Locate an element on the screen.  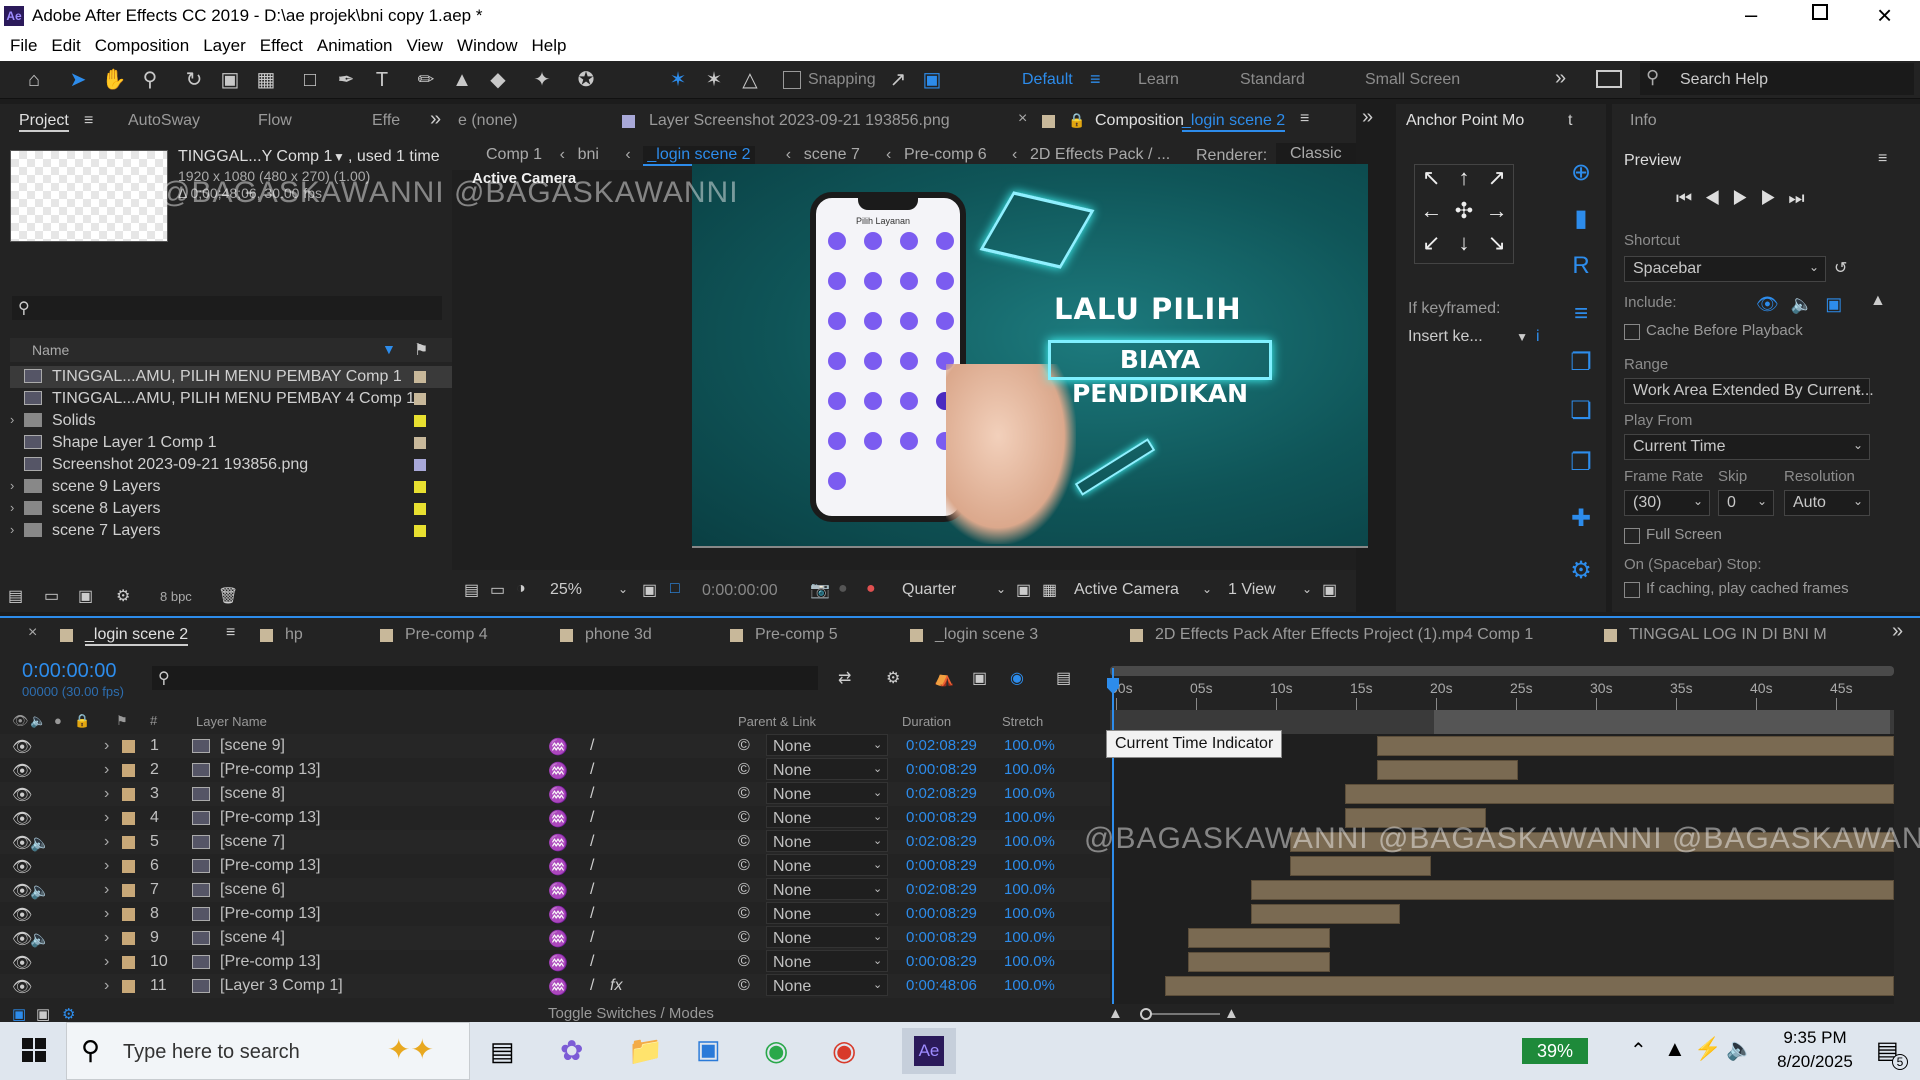
local-axis-icon: ✶ is located at coordinates (678, 80).